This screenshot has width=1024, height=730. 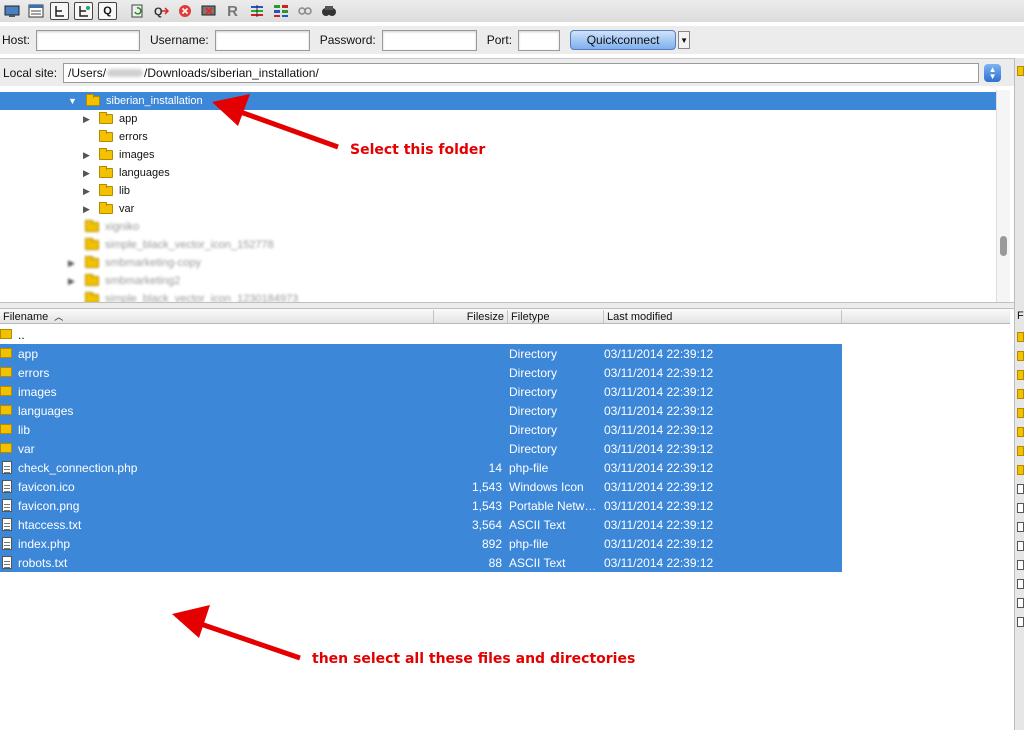 What do you see at coordinates (421, 334) in the screenshot?
I see `list-item-parent-dir: ..` at bounding box center [421, 334].